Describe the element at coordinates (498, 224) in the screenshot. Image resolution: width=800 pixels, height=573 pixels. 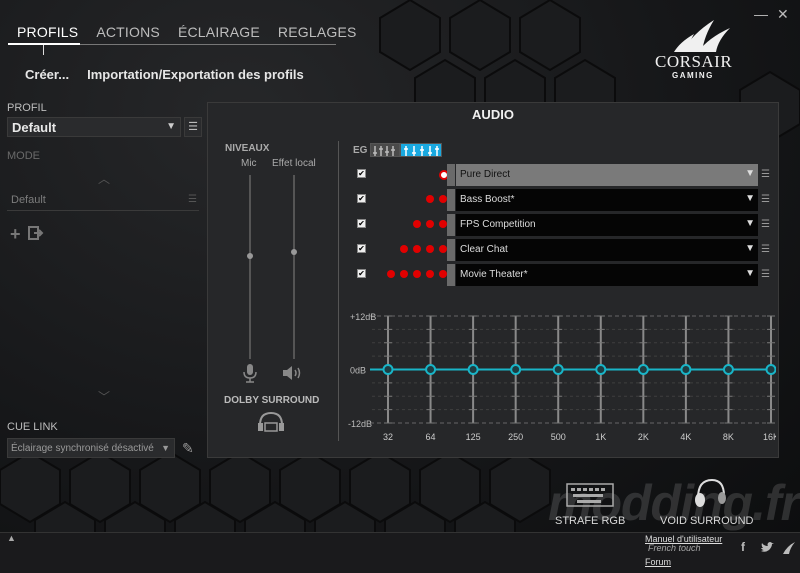
I see `preset-name: FPS Competition` at that location.